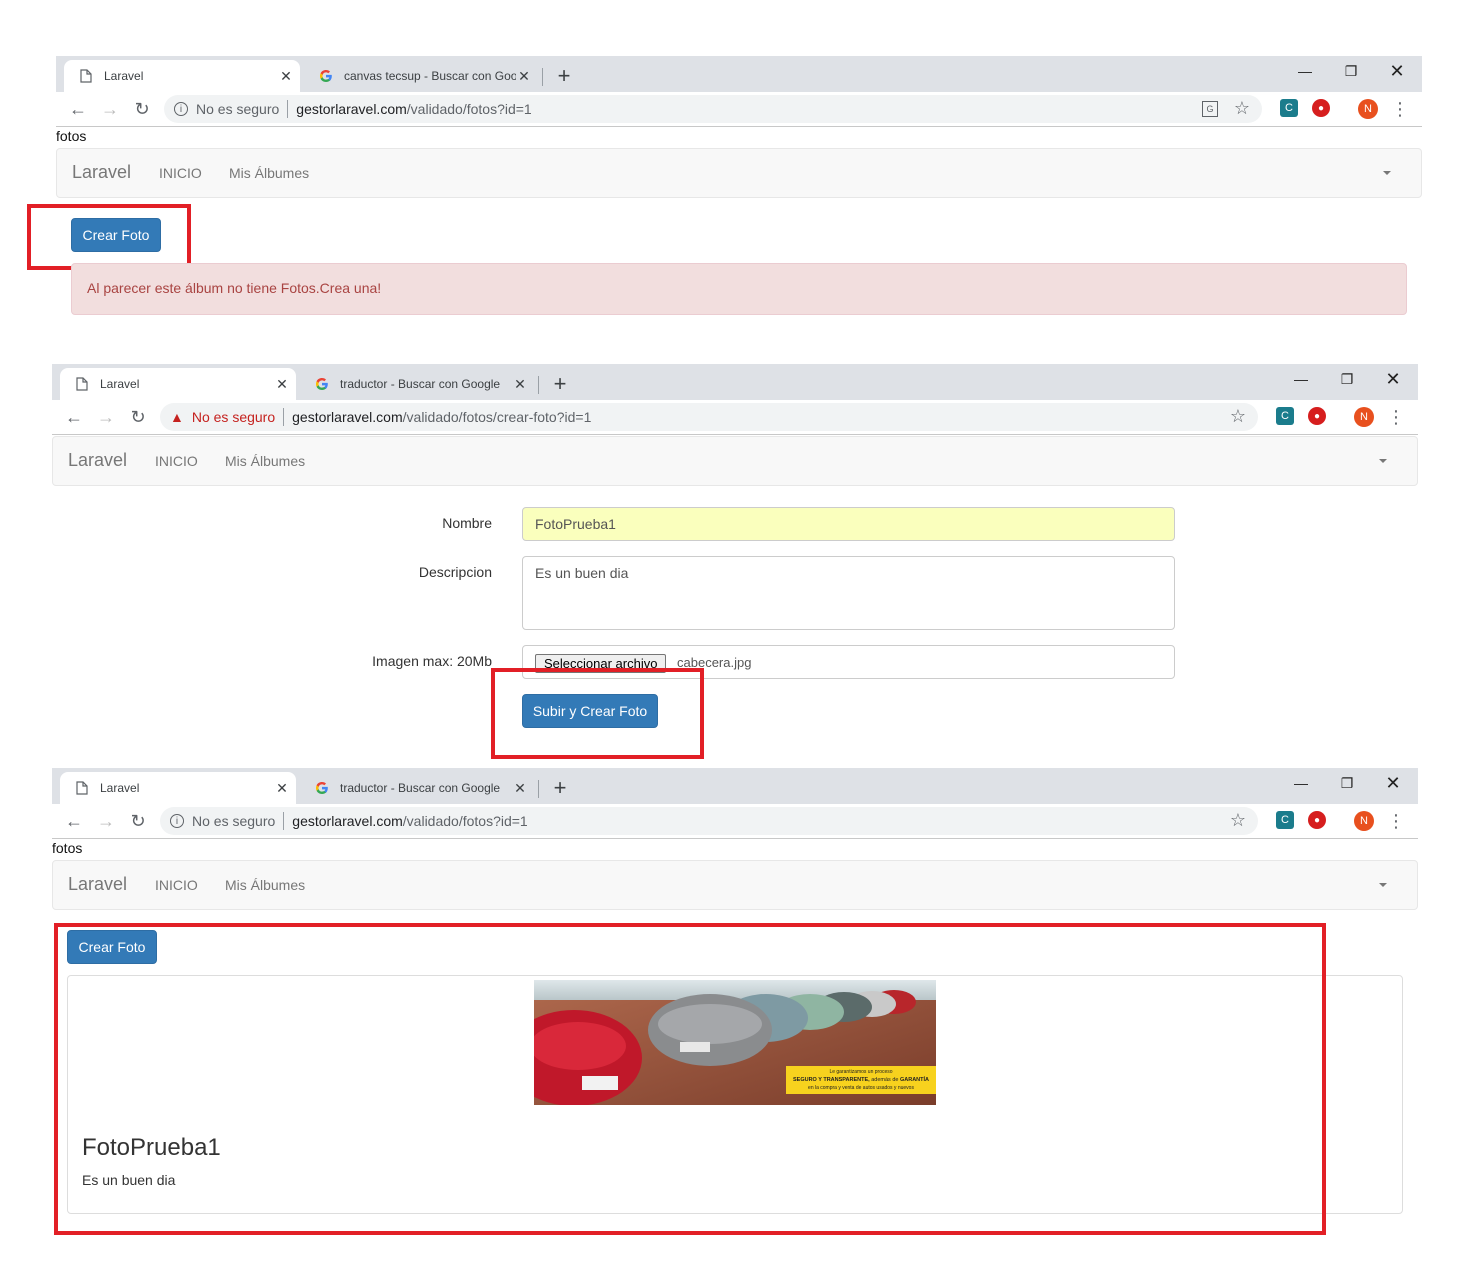 Image resolution: width=1476 pixels, height=1284 pixels. Describe the element at coordinates (455, 572) in the screenshot. I see `description-label: Descripcion` at that location.